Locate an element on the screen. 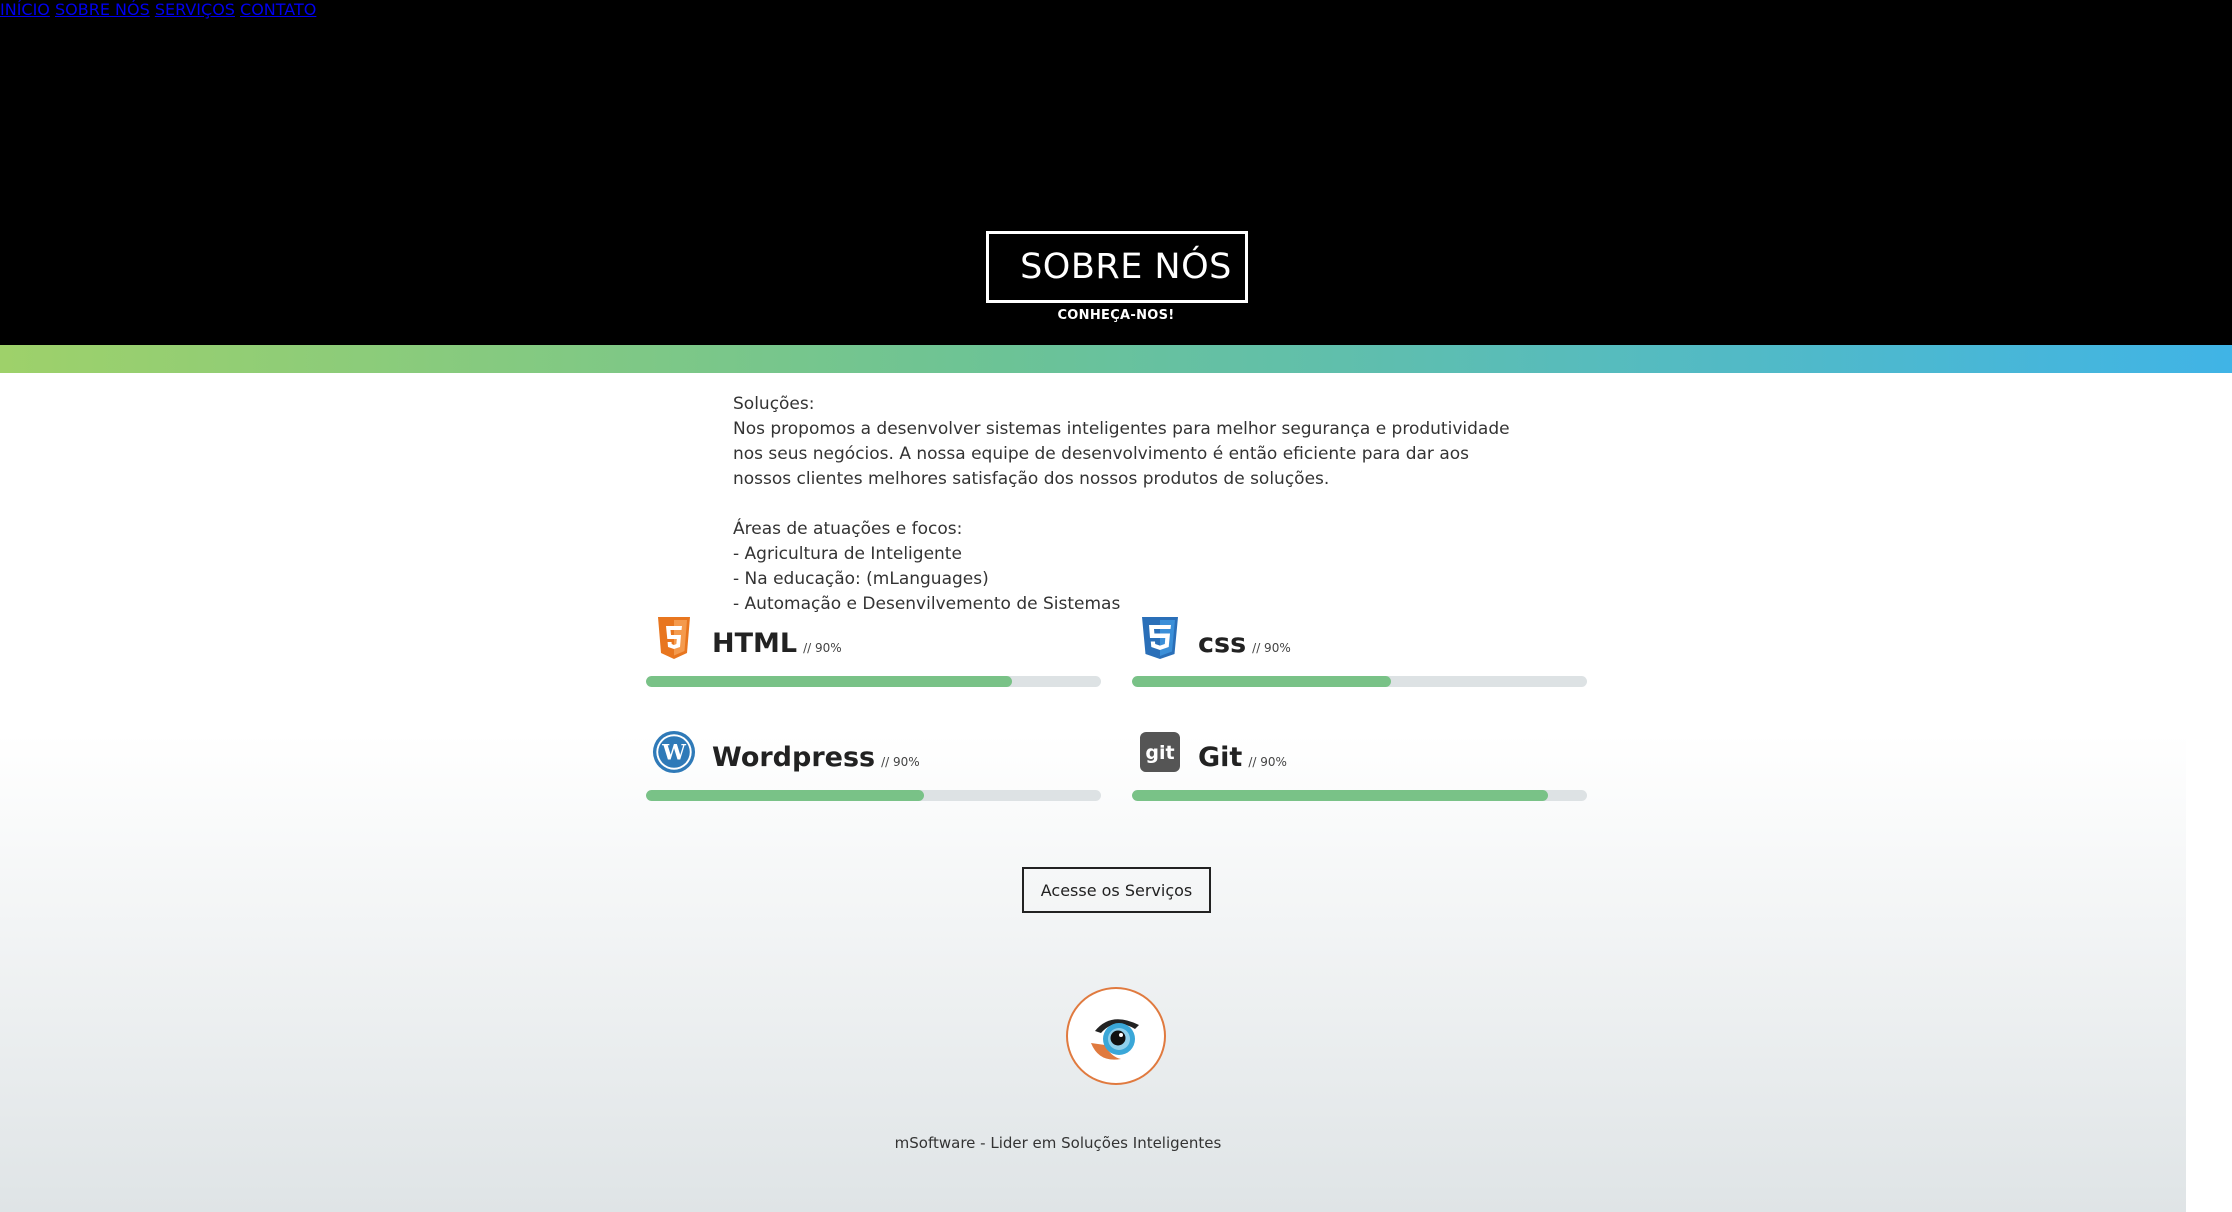 This screenshot has width=2232, height=1212. skill-wordpress: W Wordpress // 90% is located at coordinates (873, 763).